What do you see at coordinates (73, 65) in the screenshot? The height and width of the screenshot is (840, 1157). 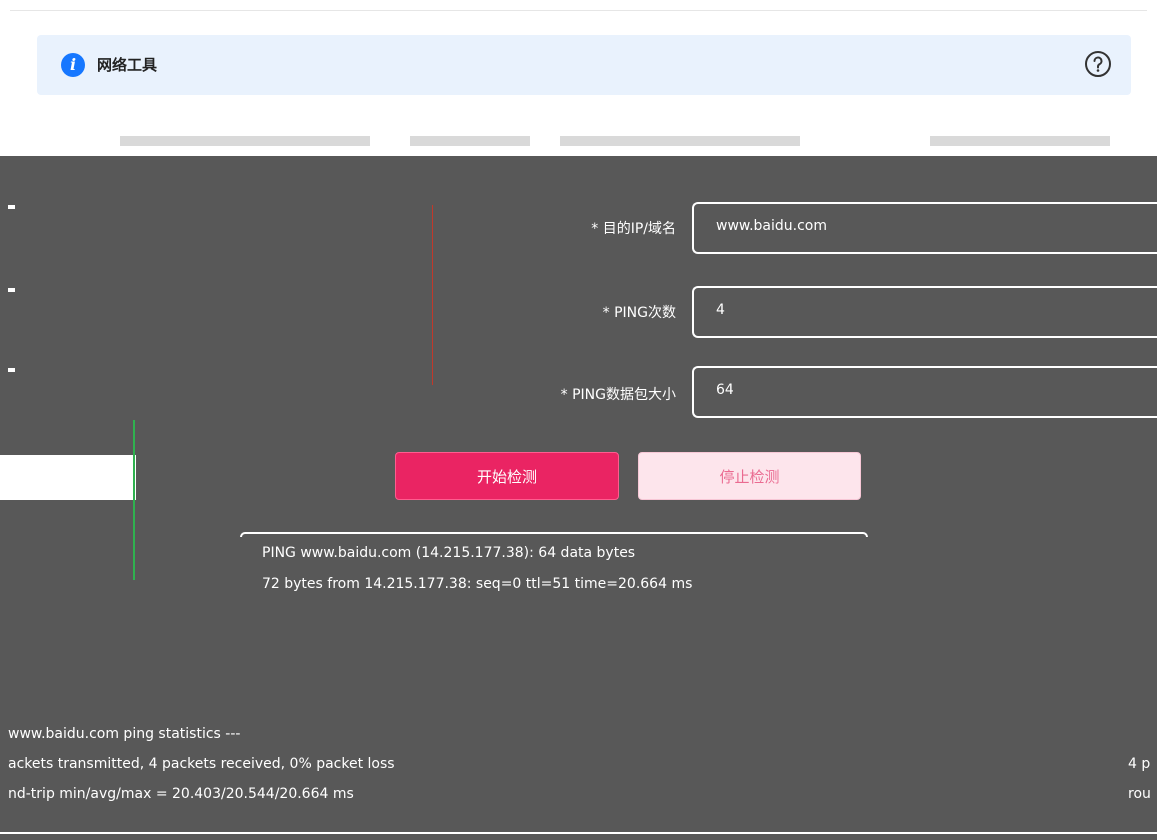 I see `info-icon: i` at bounding box center [73, 65].